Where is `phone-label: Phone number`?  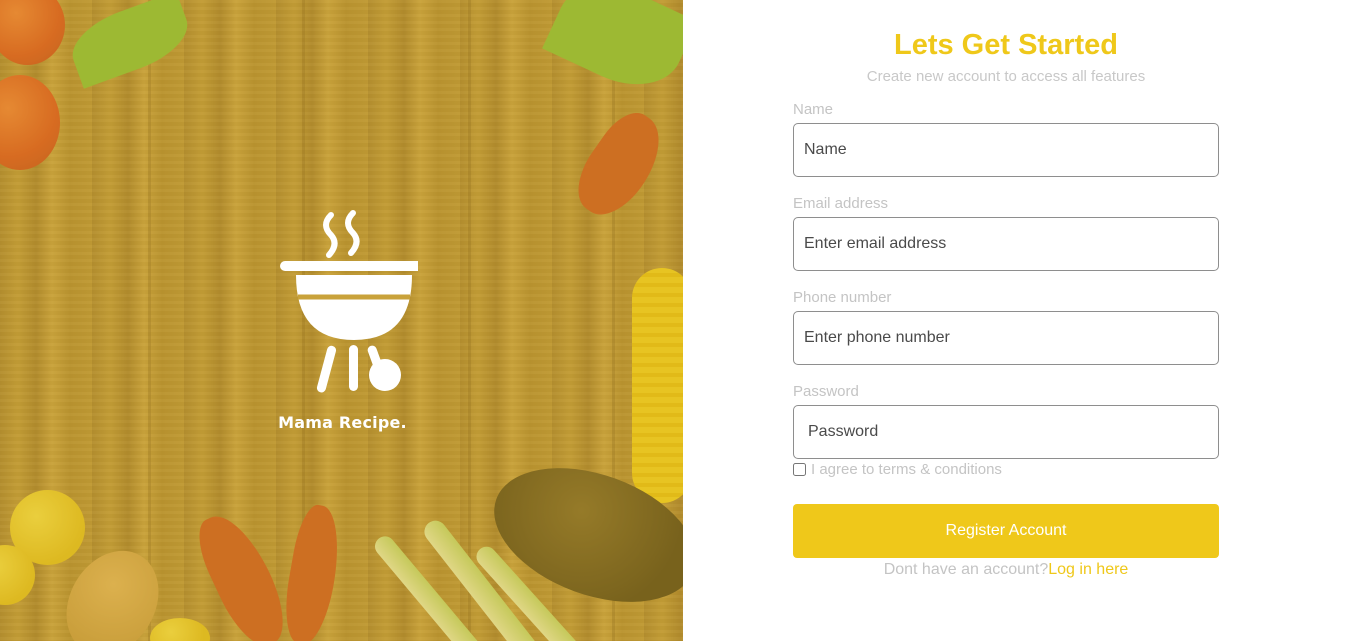
phone-label: Phone number is located at coordinates (842, 297).